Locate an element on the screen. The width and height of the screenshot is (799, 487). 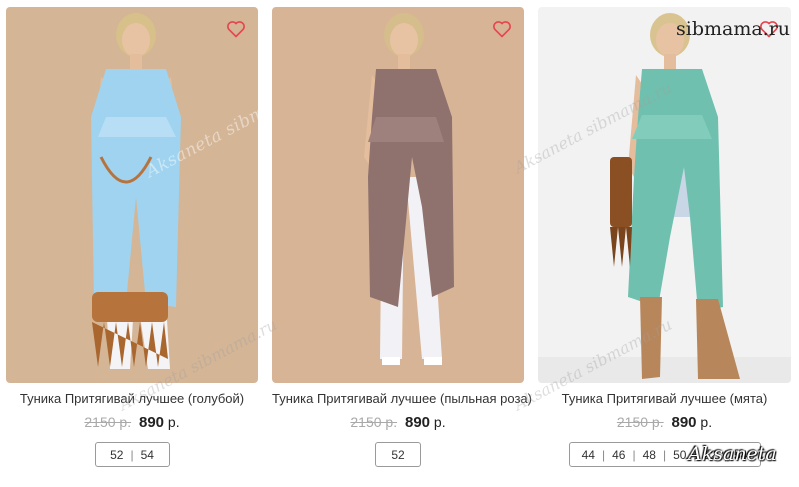
signature-watermark: Aksaneta is located at coordinates (732, 454).